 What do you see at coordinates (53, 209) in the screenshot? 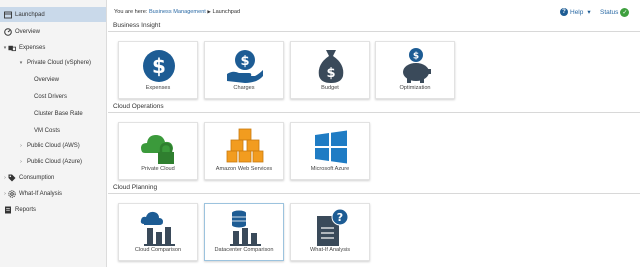
I see `sidebar-item-reports: Reports` at bounding box center [53, 209].